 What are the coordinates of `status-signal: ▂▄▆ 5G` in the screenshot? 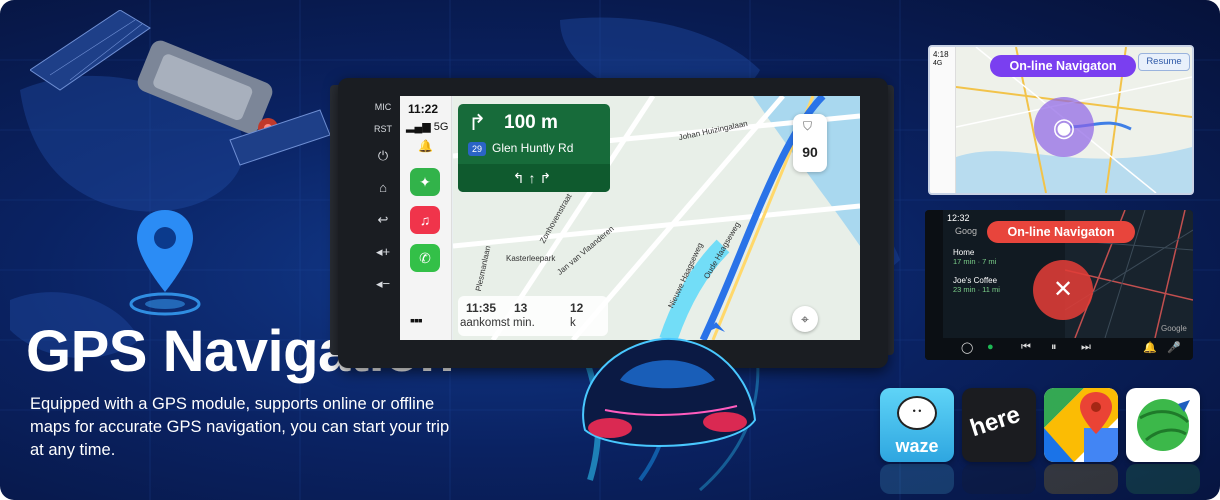 It's located at (427, 126).